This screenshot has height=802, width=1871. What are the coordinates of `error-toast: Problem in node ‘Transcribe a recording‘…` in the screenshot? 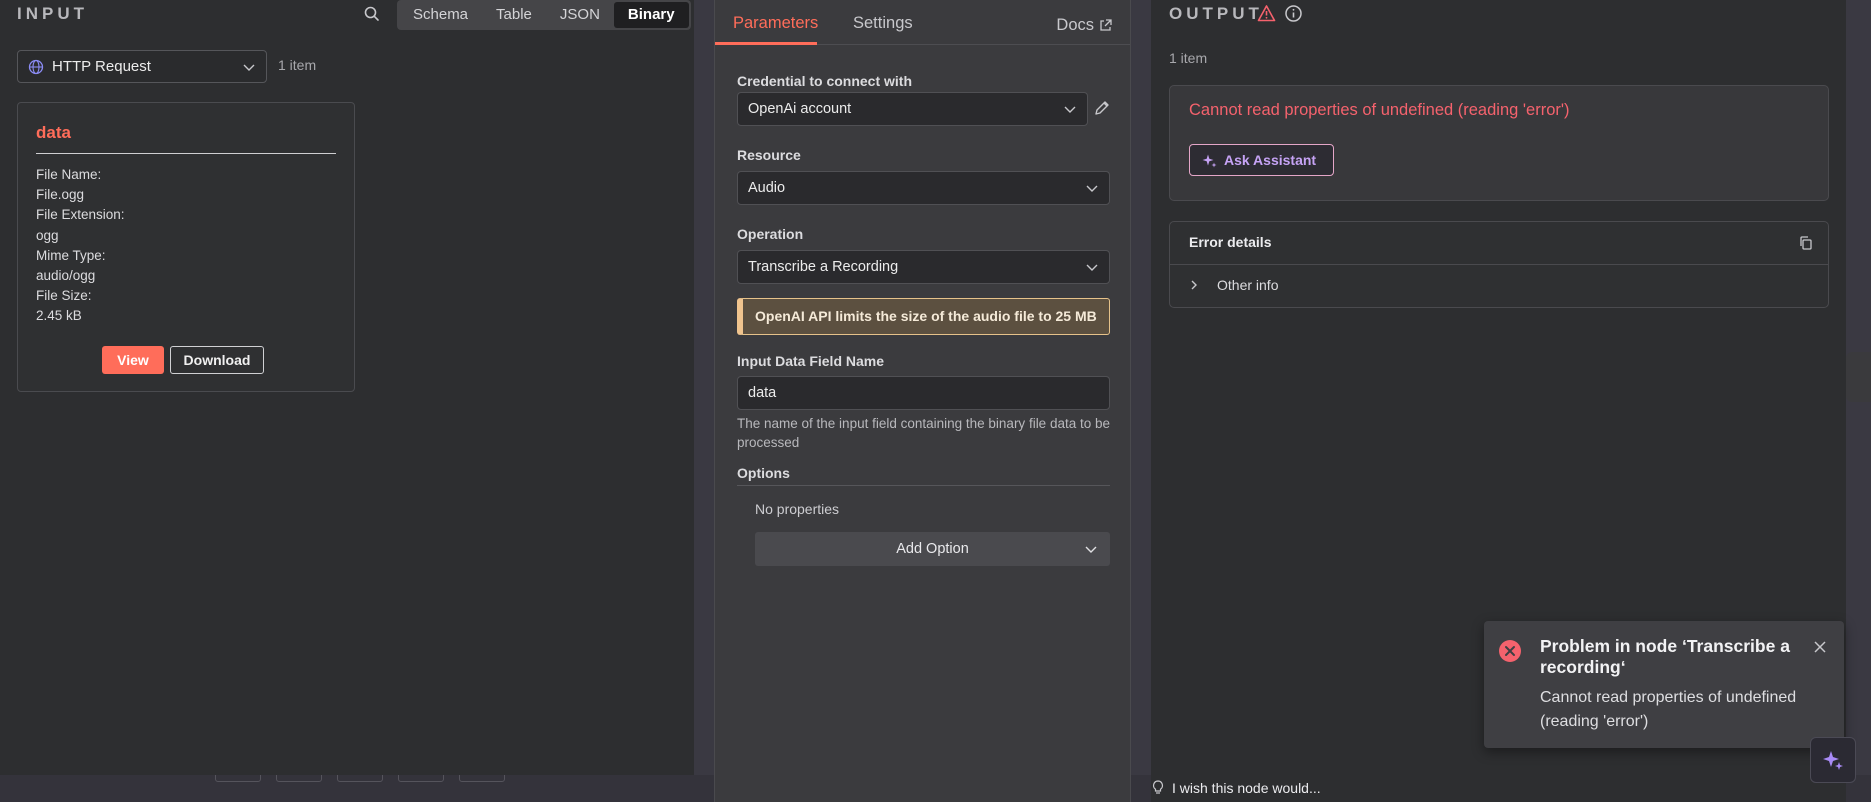 It's located at (1664, 684).